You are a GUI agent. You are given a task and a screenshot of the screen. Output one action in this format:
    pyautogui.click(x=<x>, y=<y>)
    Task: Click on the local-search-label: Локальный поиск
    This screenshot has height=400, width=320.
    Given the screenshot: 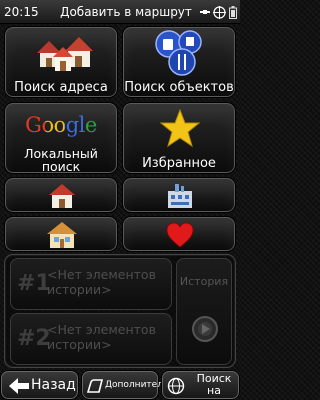 What is the action you would take?
    pyautogui.click(x=61, y=160)
    